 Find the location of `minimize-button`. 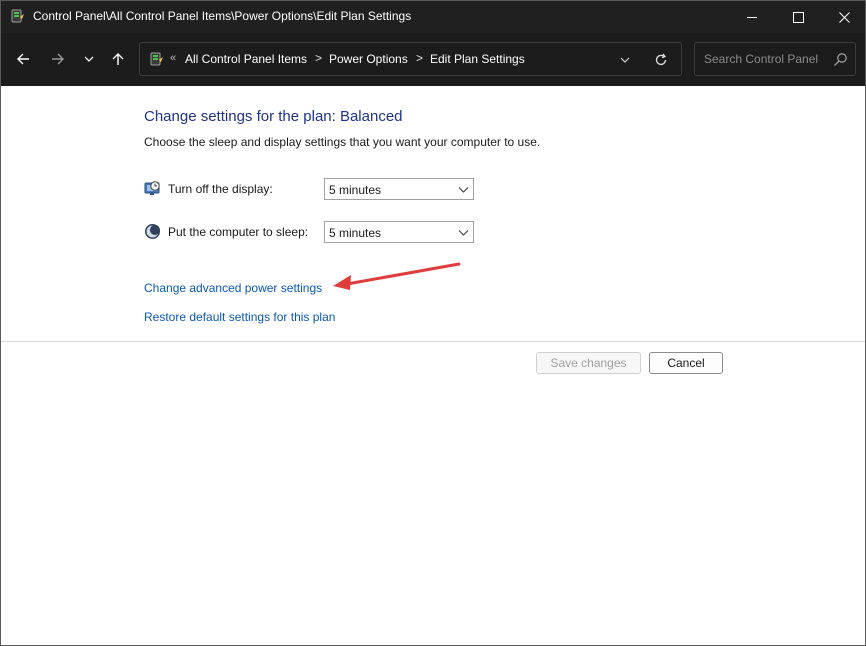

minimize-button is located at coordinates (752, 17).